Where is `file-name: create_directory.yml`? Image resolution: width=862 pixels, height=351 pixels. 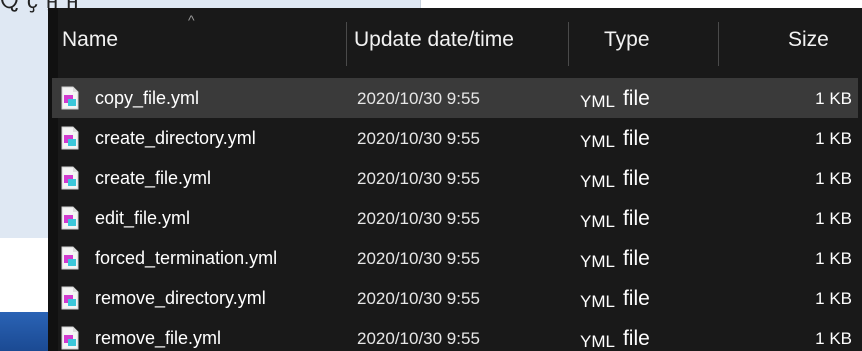 file-name: create_directory.yml is located at coordinates (175, 138).